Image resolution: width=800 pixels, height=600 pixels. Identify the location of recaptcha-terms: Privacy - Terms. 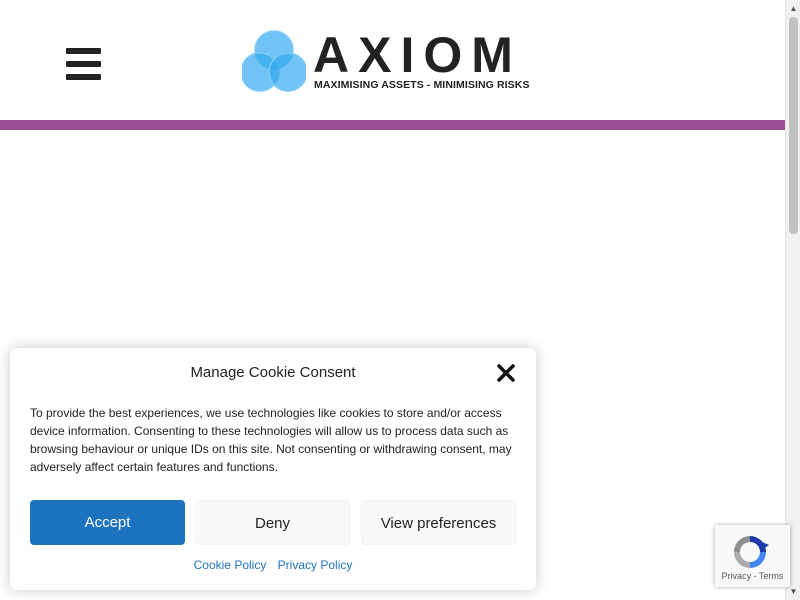
(752, 576).